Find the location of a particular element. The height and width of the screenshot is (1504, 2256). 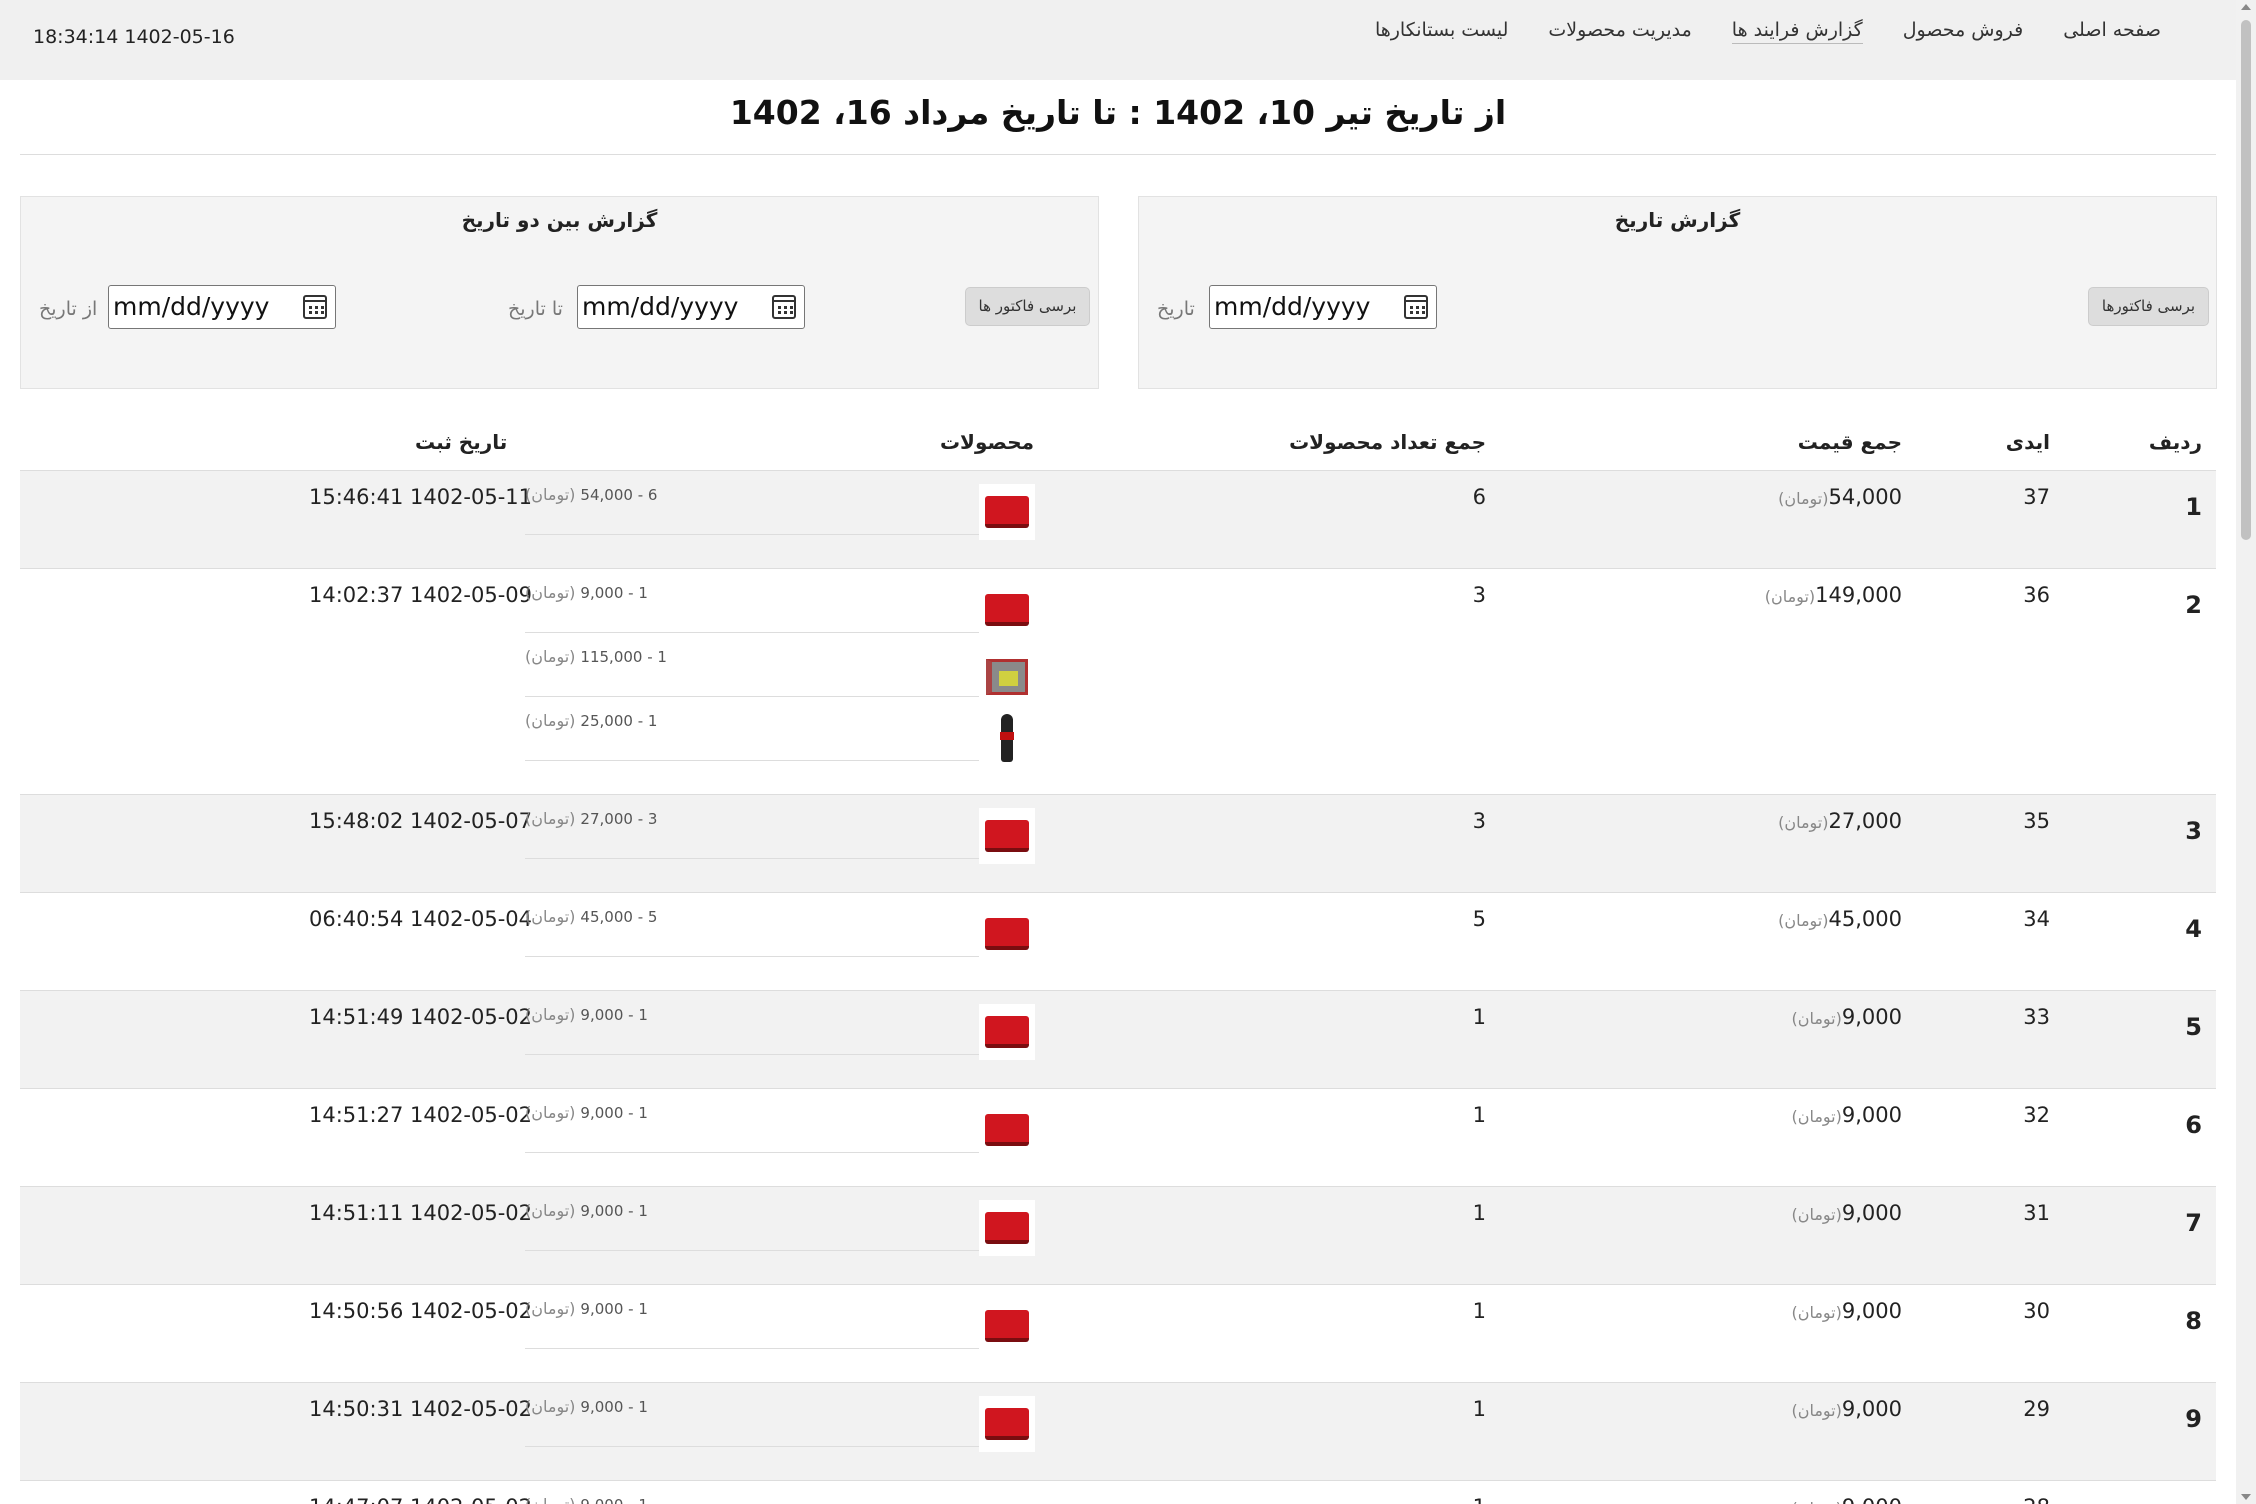

date-report-title: گزارش تاریخ is located at coordinates (1677, 220).